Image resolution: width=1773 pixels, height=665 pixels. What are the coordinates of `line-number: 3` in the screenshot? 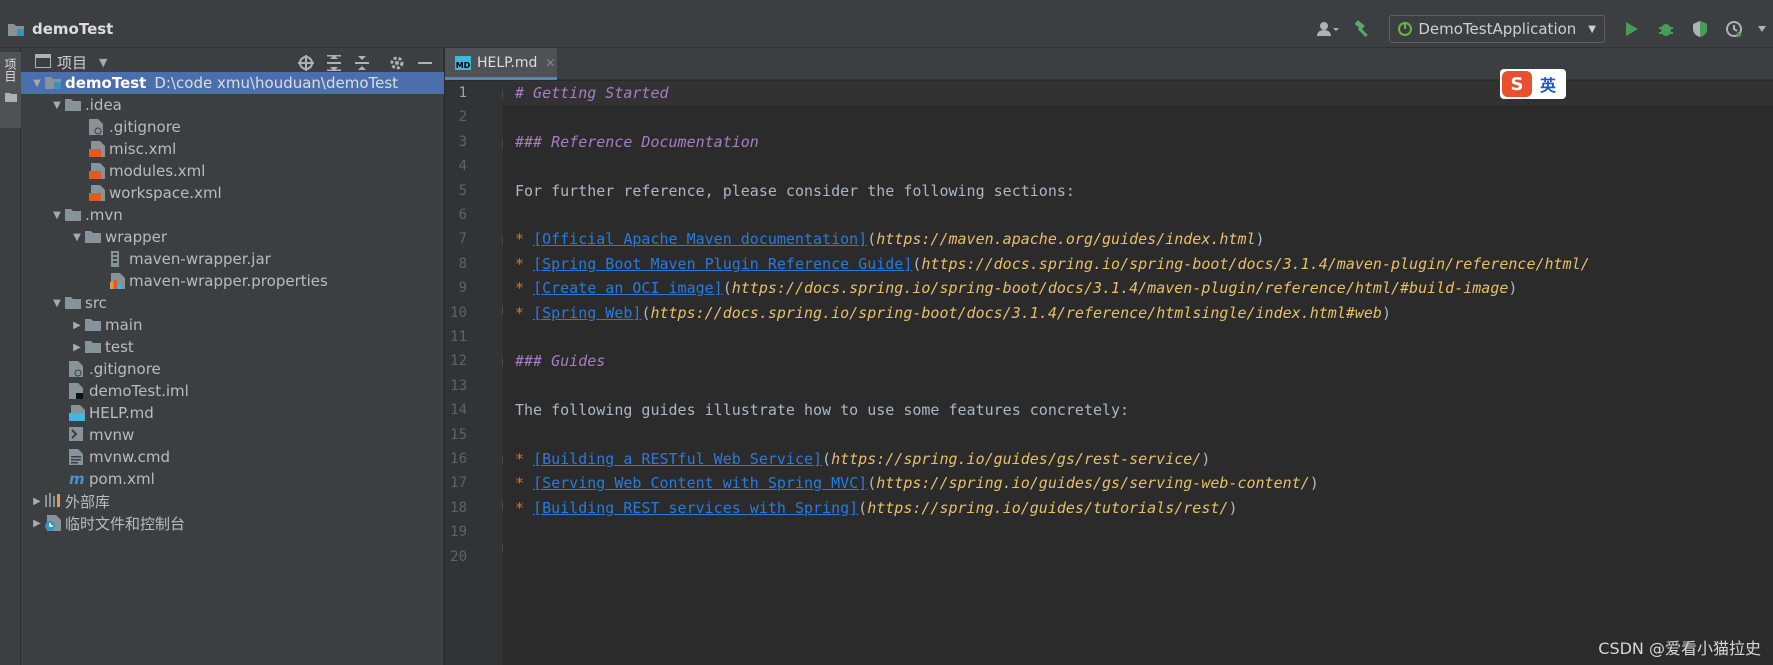 It's located at (462, 142).